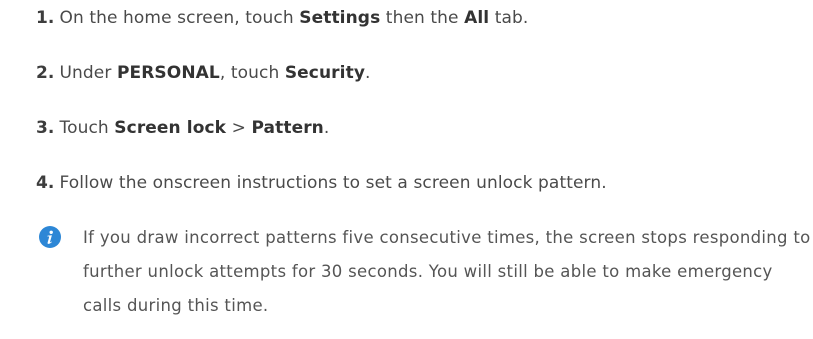  I want to click on step-text: , touch, so click(252, 73).